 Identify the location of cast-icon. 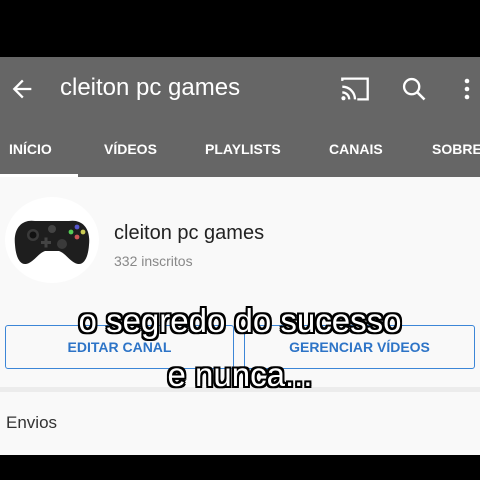
(355, 89).